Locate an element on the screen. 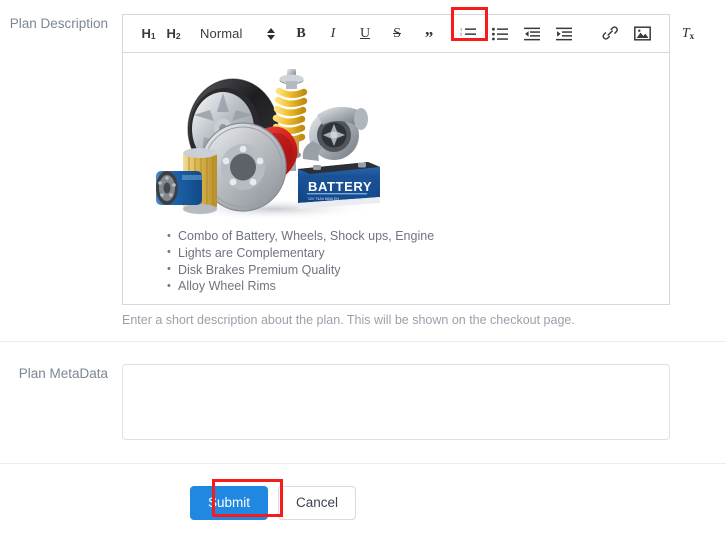  form-actions-field: Submit Cancel is located at coordinates (424, 503).